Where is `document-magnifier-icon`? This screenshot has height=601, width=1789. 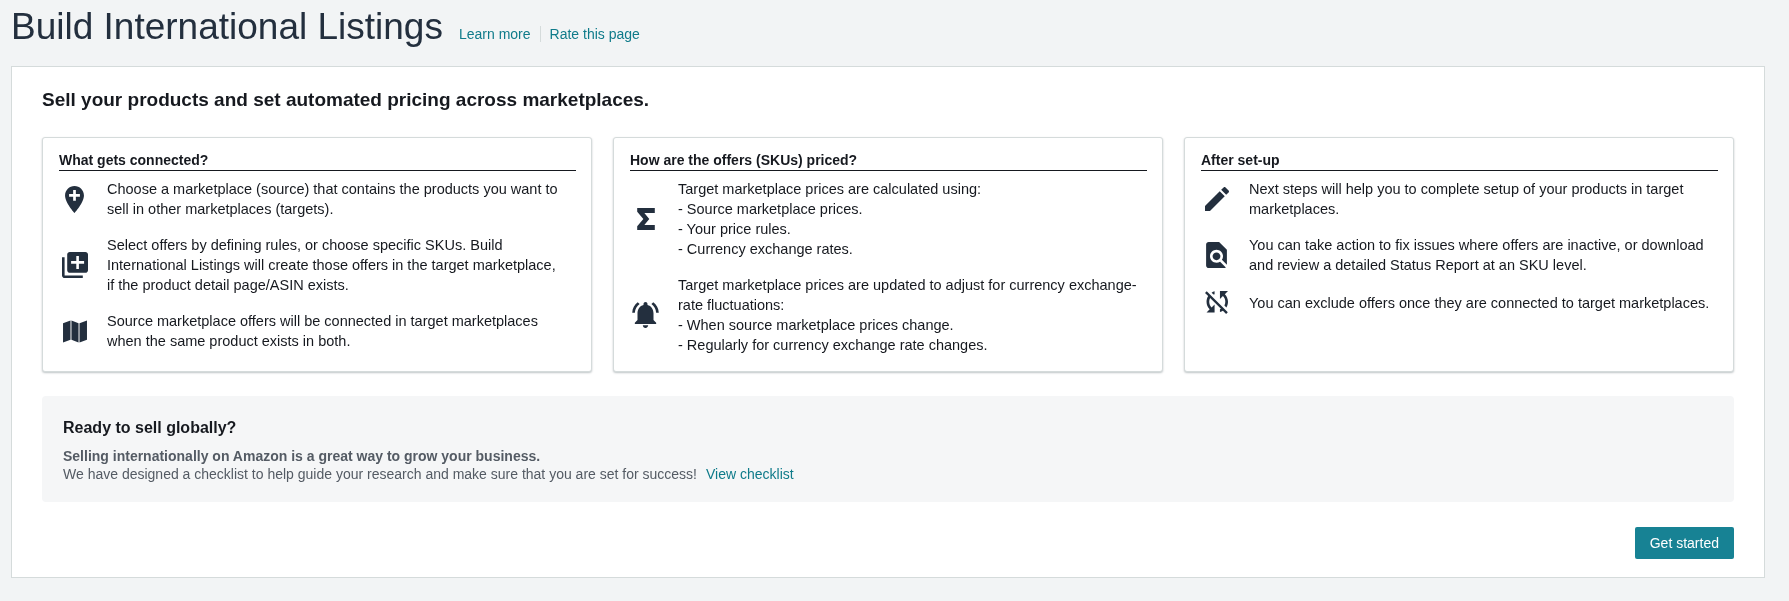 document-magnifier-icon is located at coordinates (1216, 255).